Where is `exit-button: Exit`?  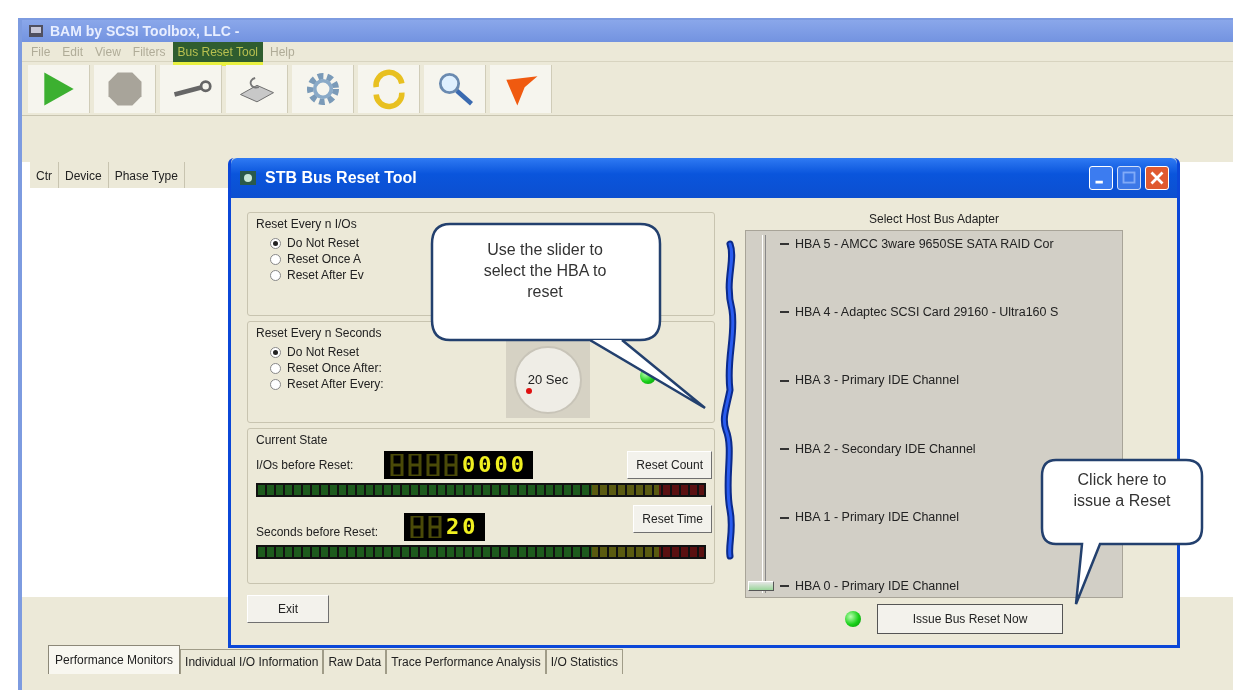 exit-button: Exit is located at coordinates (288, 609).